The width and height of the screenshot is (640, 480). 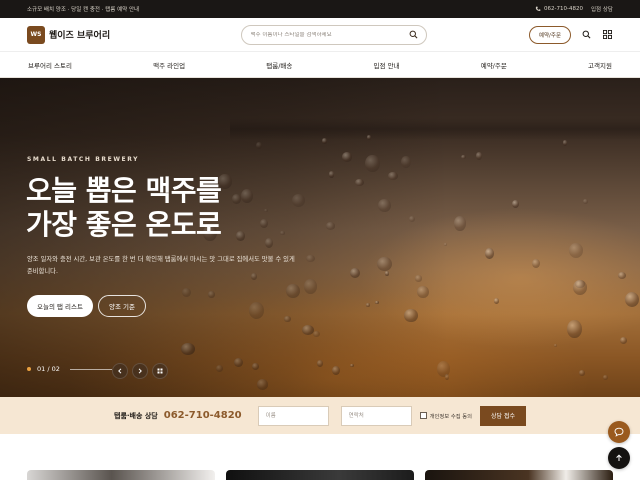 I want to click on header-actions: 예약/주문, so click(x=570, y=34).